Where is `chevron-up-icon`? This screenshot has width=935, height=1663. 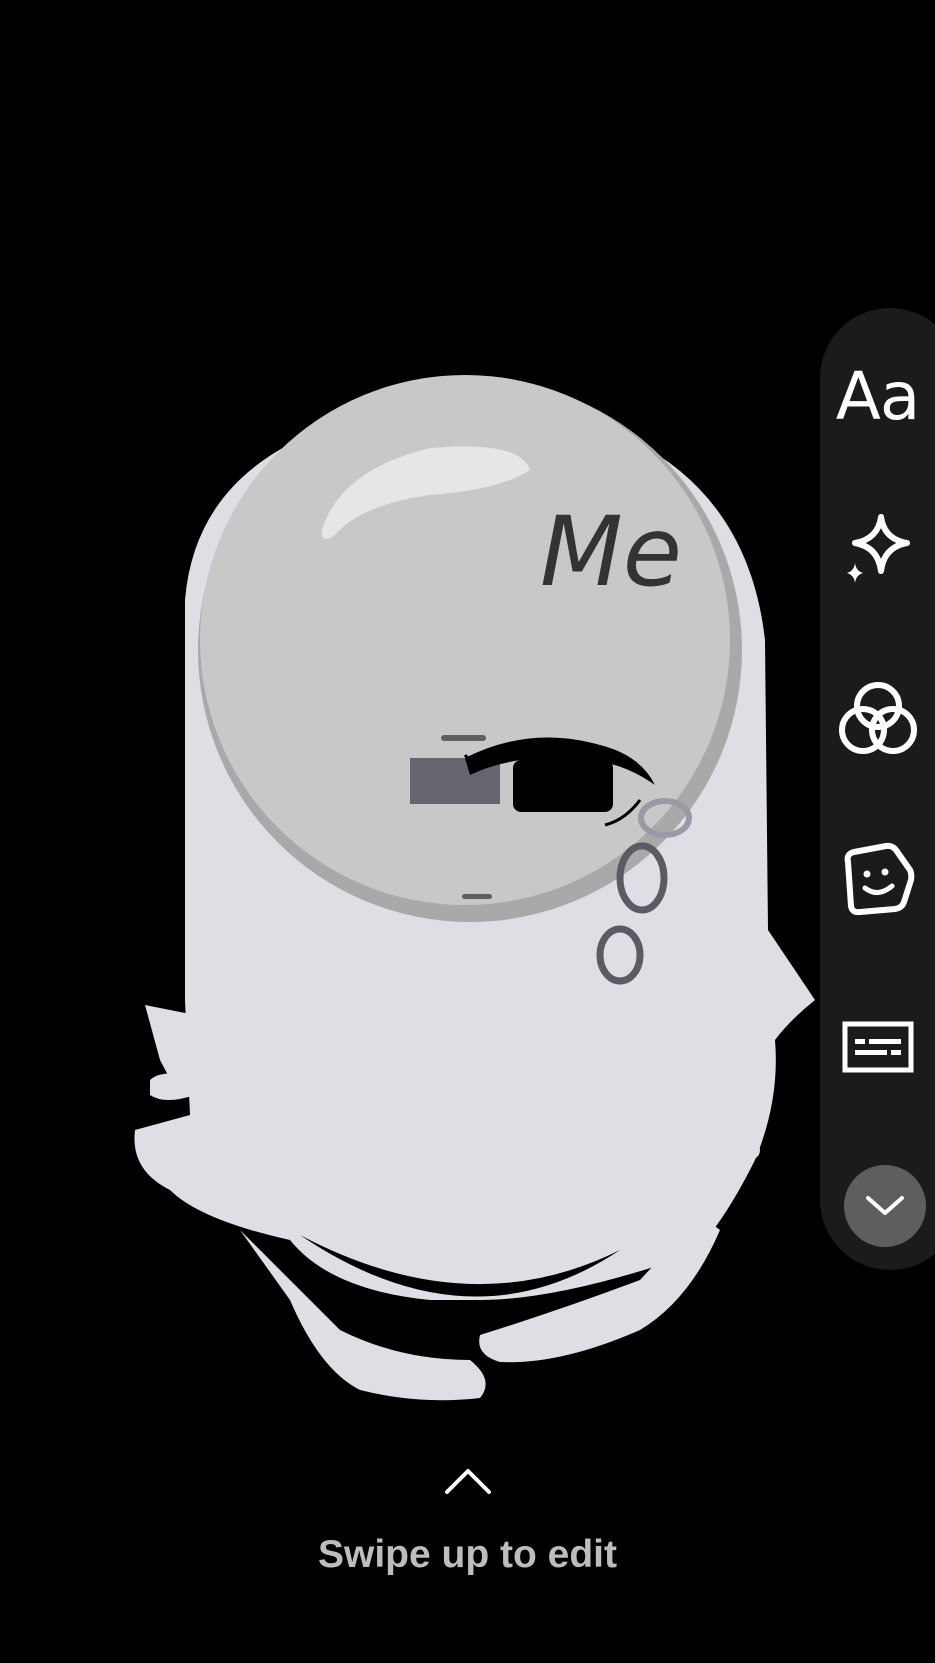 chevron-up-icon is located at coordinates (468, 1481).